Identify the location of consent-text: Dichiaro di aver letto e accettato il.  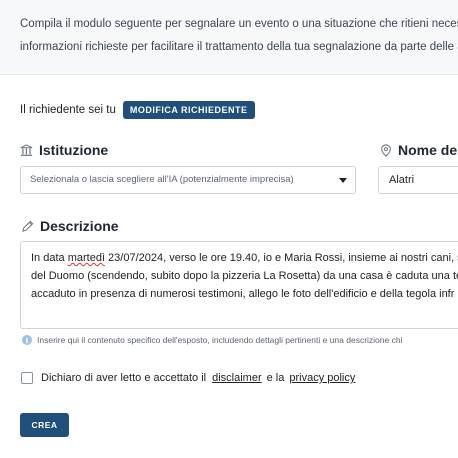
(124, 378).